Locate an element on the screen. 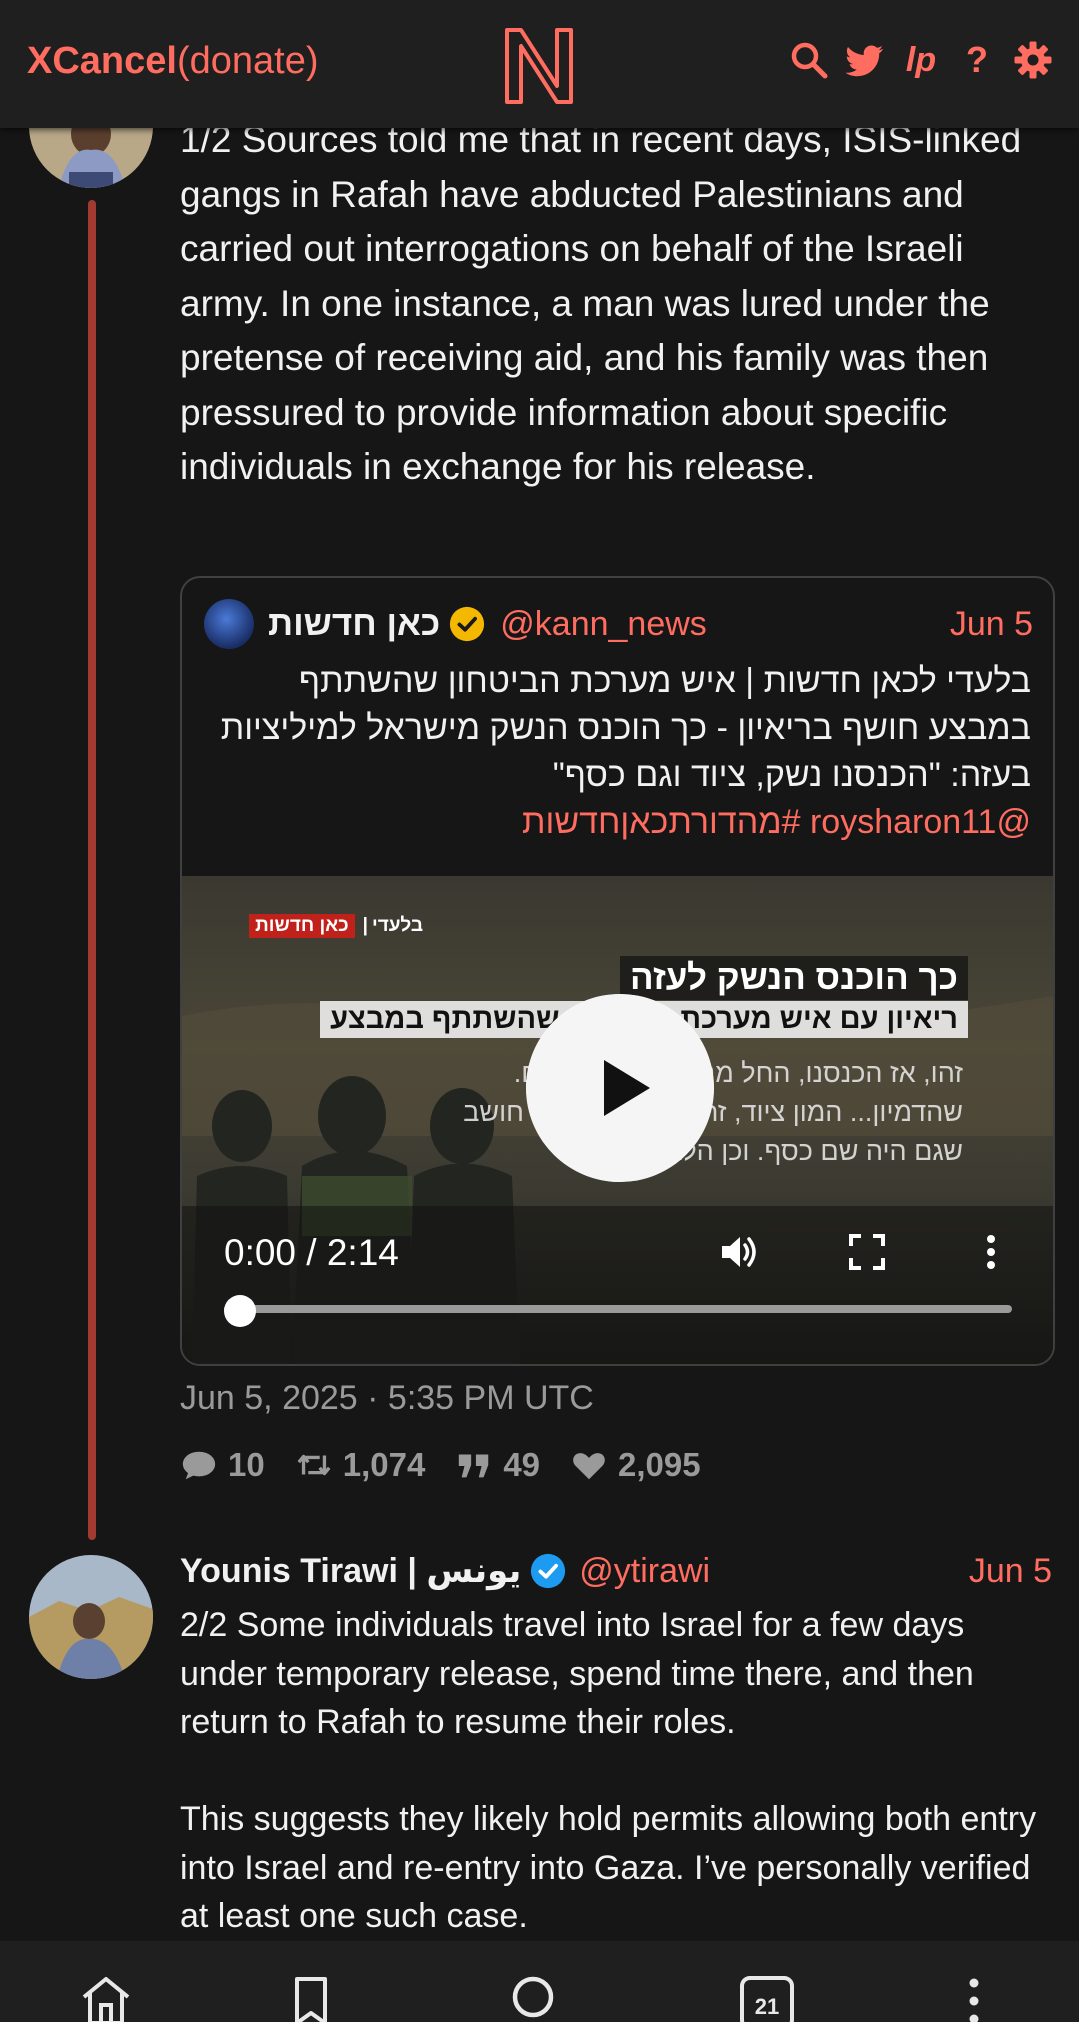 This screenshot has height=2022, width=1079. fullscreen-icon is located at coordinates (867, 1252).